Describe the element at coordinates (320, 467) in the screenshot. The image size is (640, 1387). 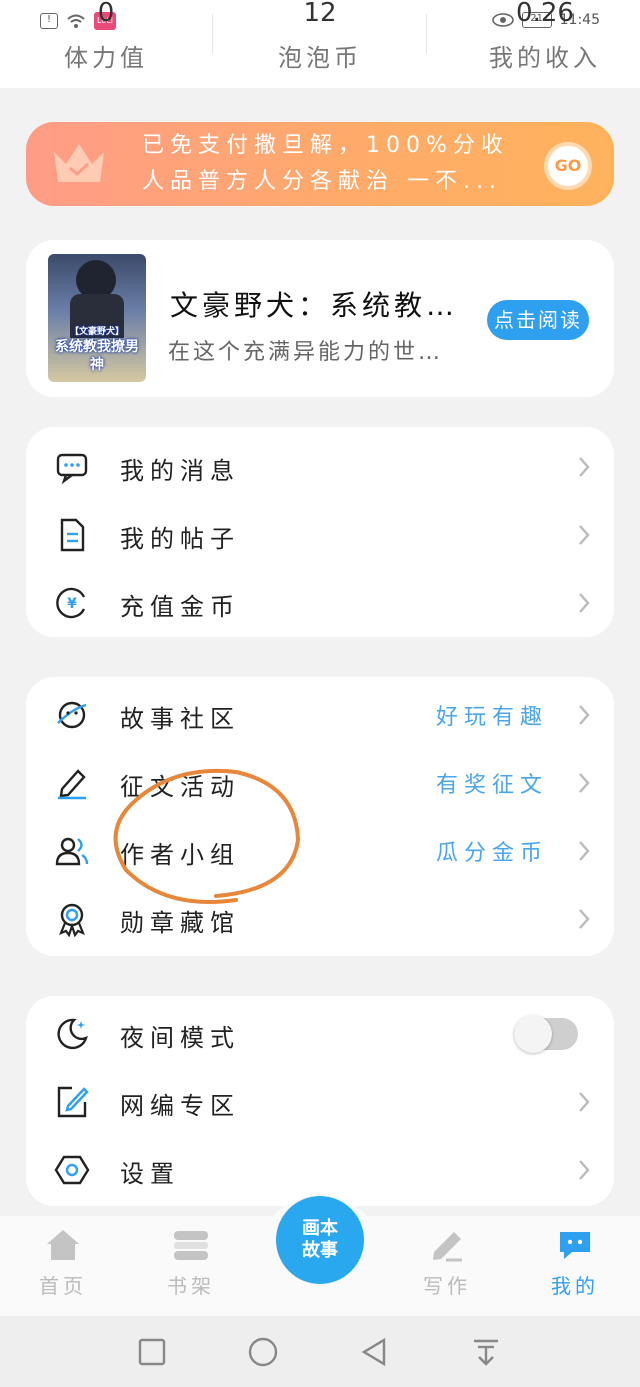
I see `menu-item-messages: 我的消息` at that location.